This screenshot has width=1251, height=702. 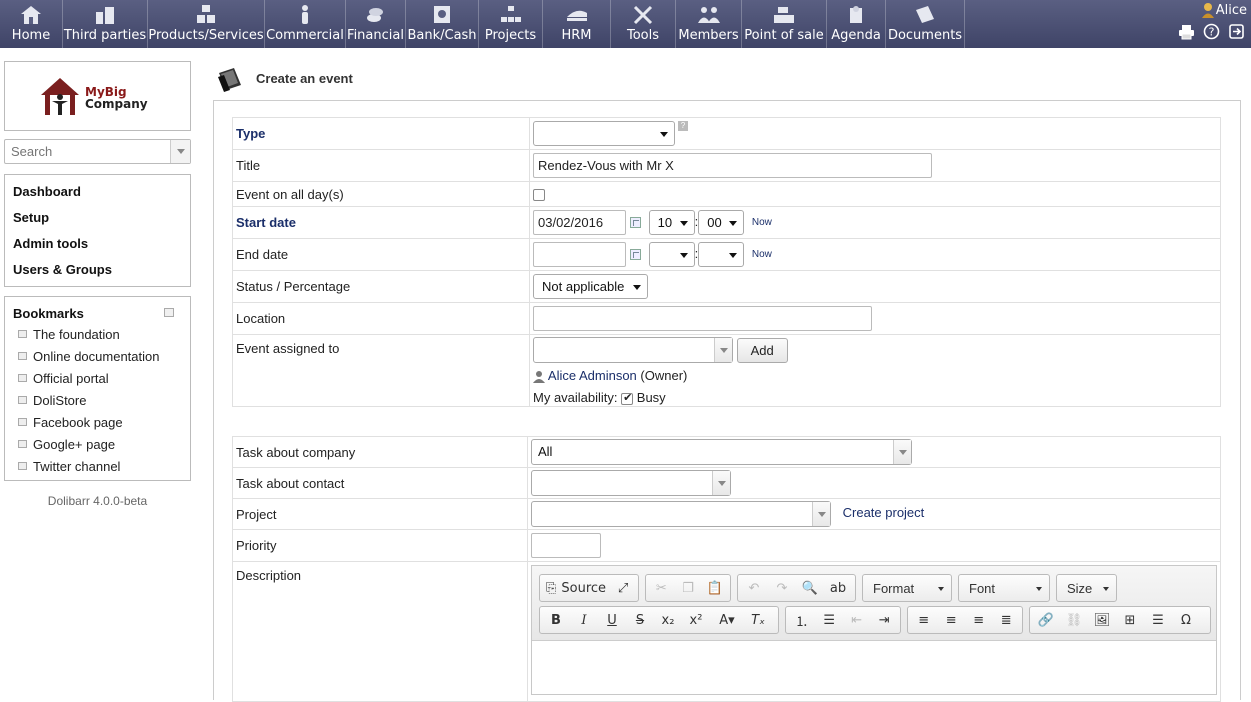 What do you see at coordinates (101, 448) in the screenshot?
I see `bookmark-item: Google+ page` at bounding box center [101, 448].